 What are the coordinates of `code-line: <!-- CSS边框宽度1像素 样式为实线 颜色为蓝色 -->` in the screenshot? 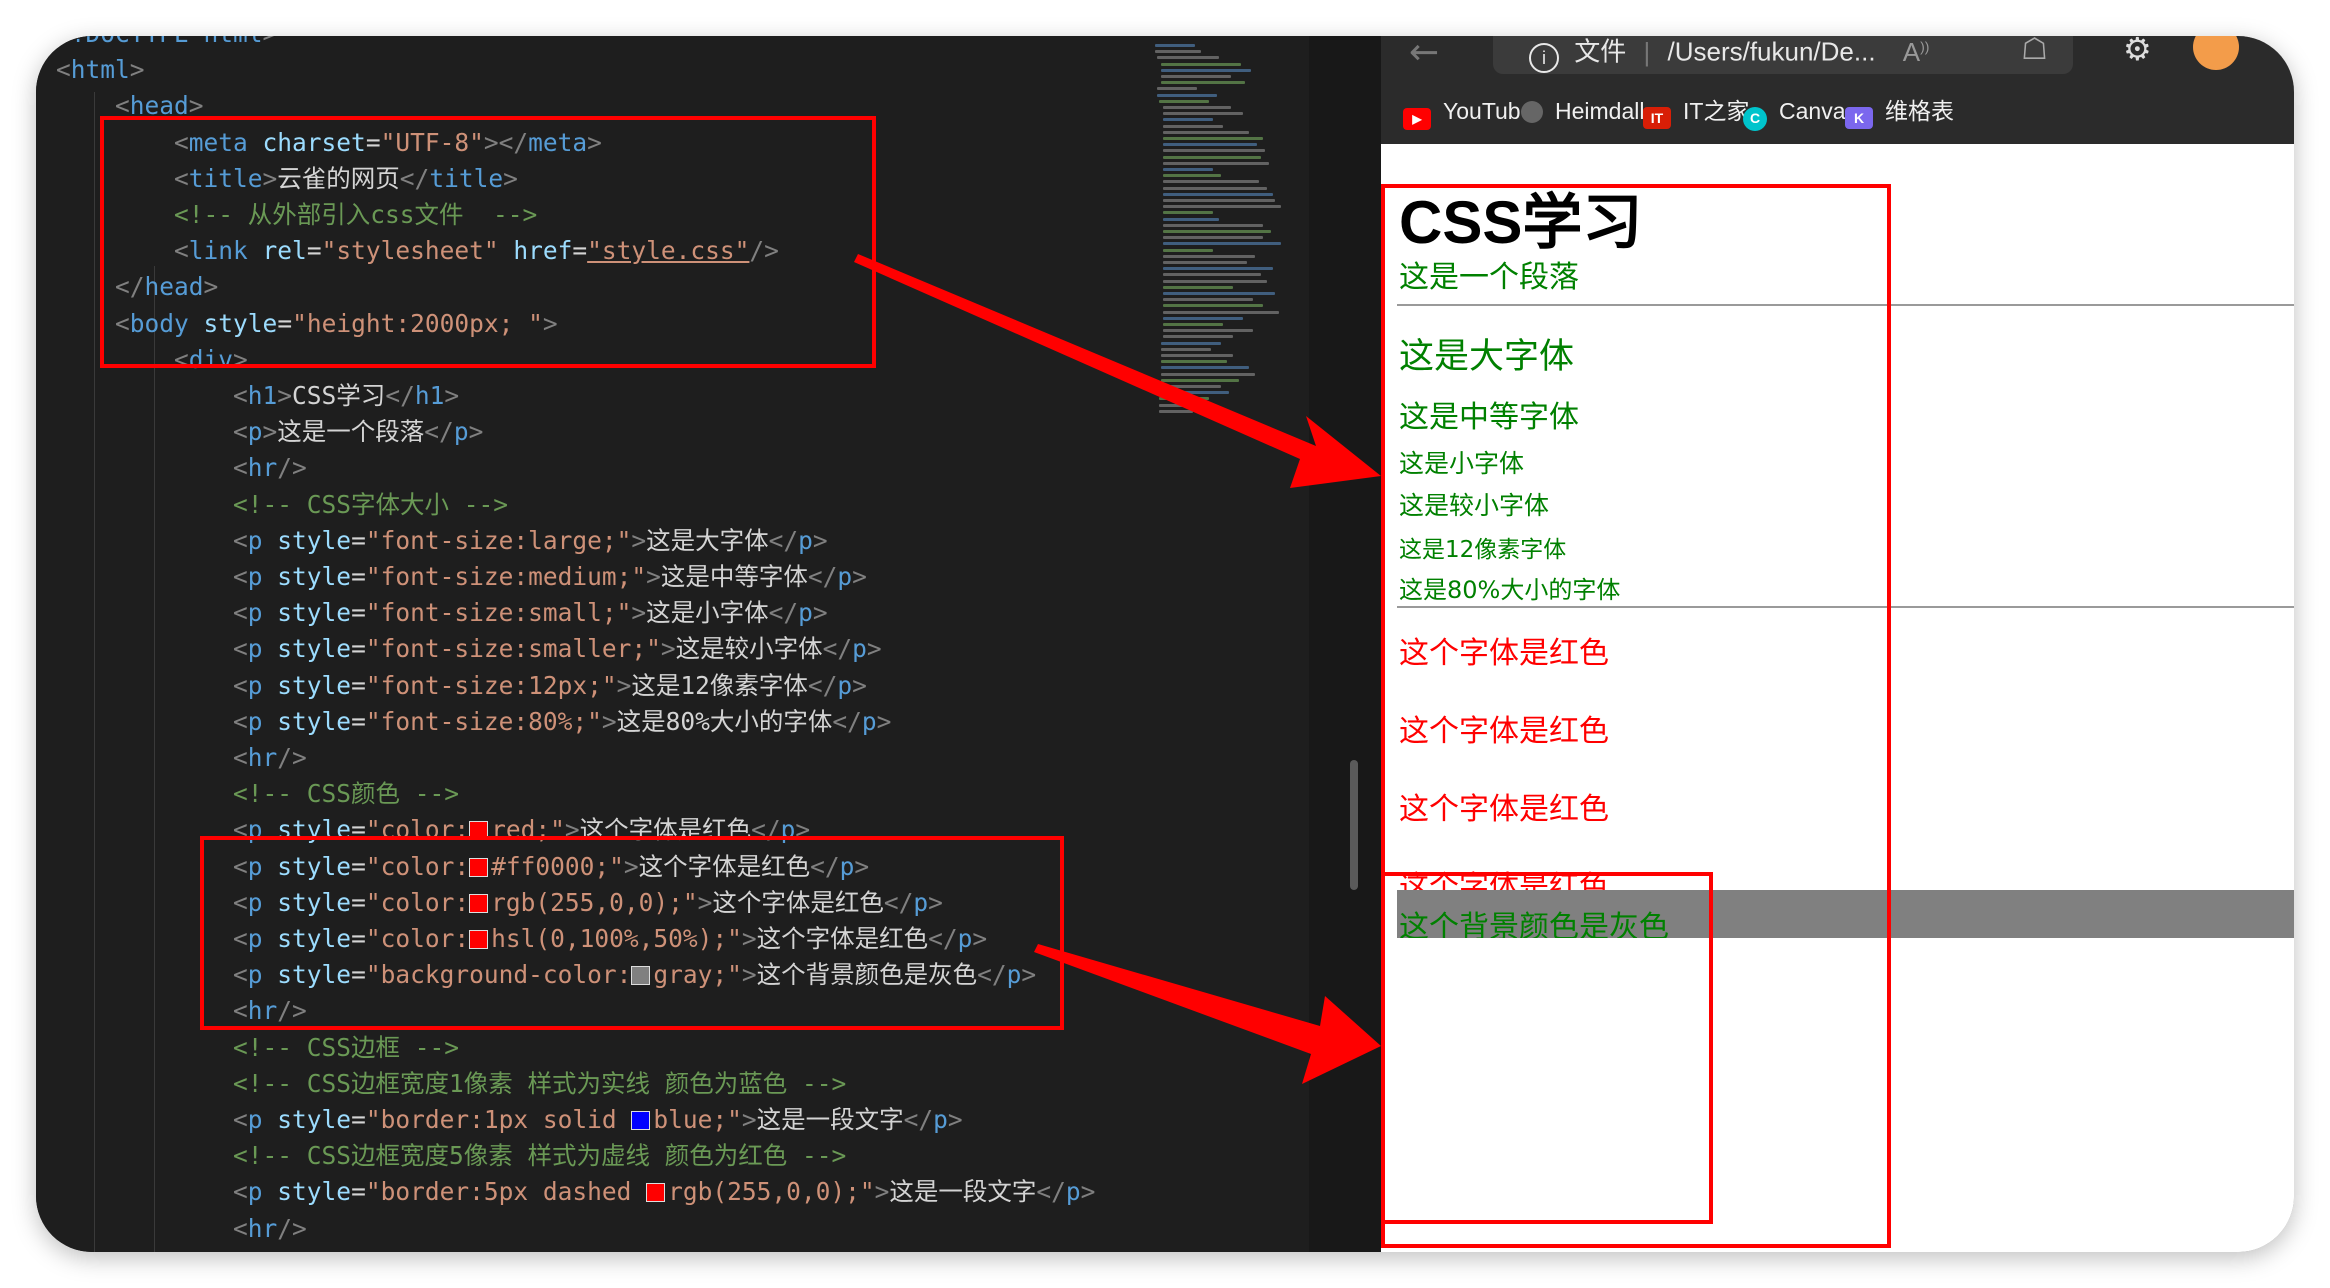 It's located at (539, 1084).